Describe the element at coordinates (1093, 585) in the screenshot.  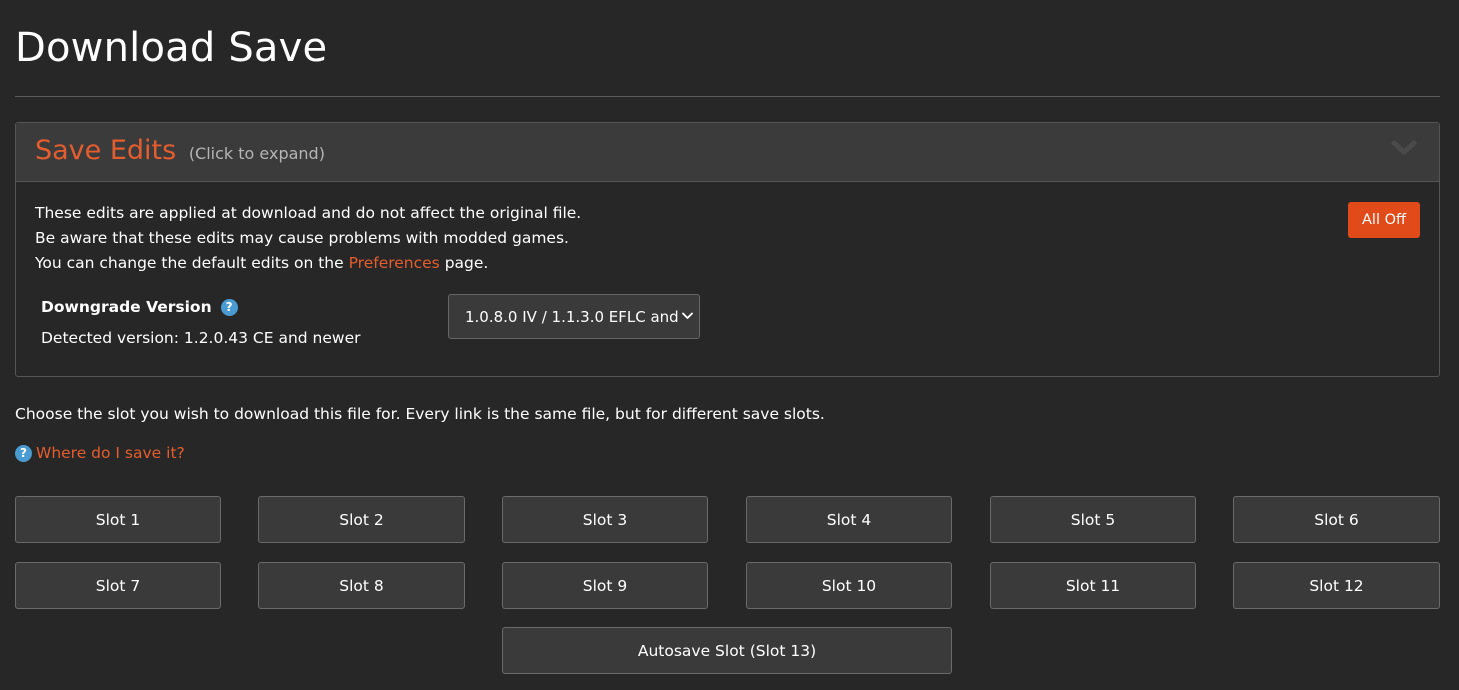
I see `slot-11-button: Slot 11` at that location.